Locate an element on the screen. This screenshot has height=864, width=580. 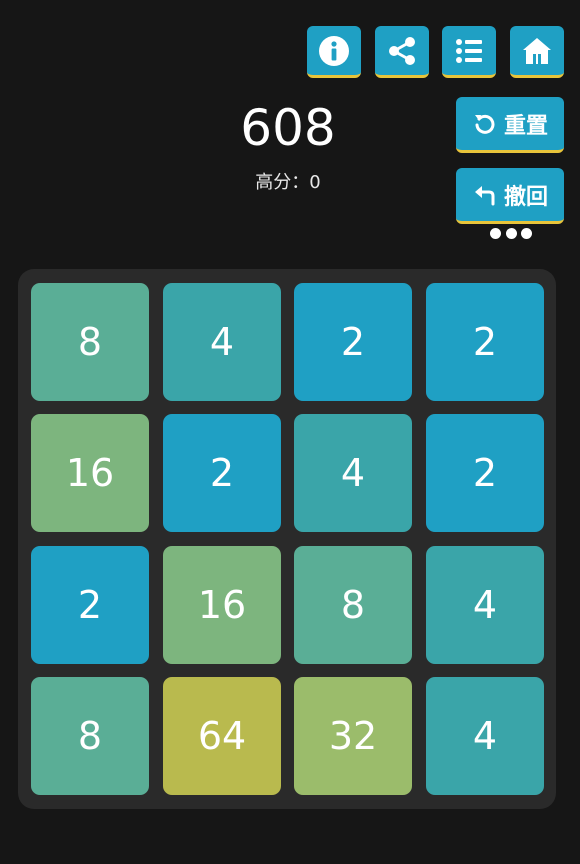
share-icon is located at coordinates (402, 50).